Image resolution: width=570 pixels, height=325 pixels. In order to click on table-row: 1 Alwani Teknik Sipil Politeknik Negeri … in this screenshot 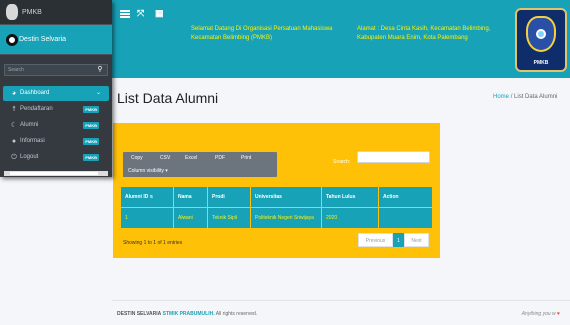, I will do `click(276, 218)`.